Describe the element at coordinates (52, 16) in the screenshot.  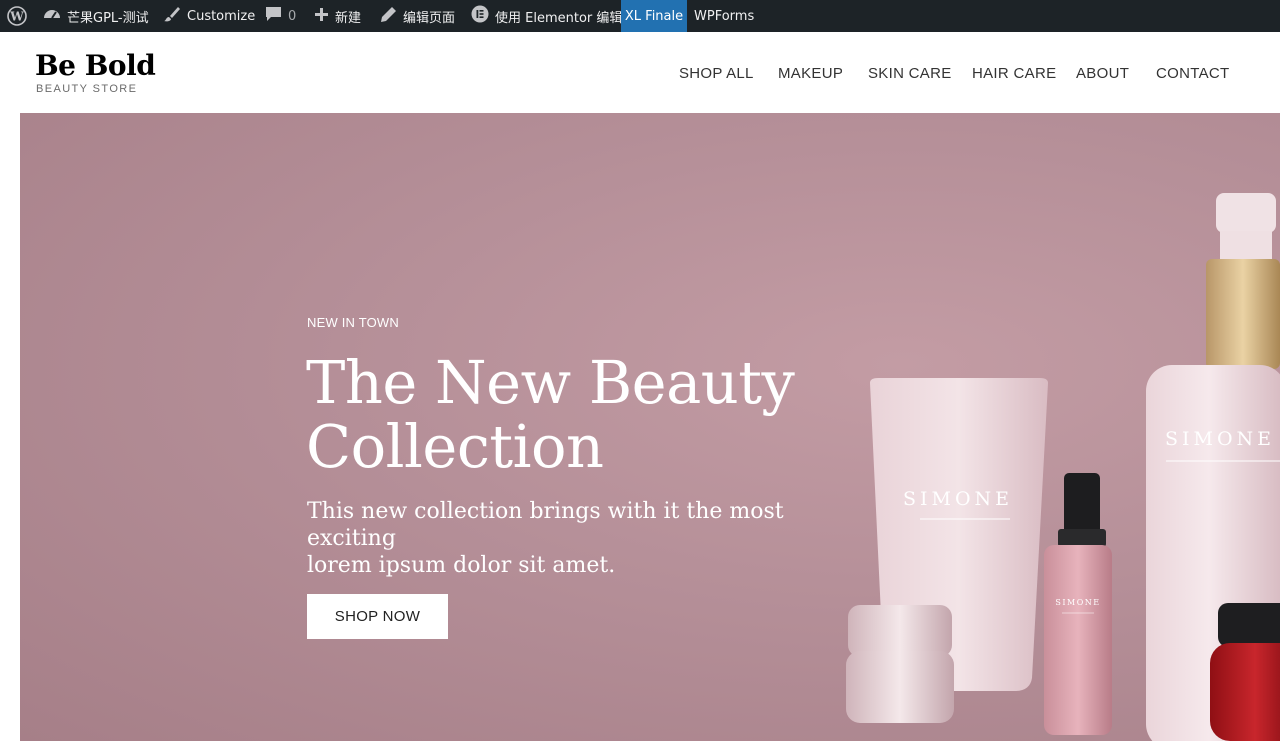
I see `dashboard-icon` at that location.